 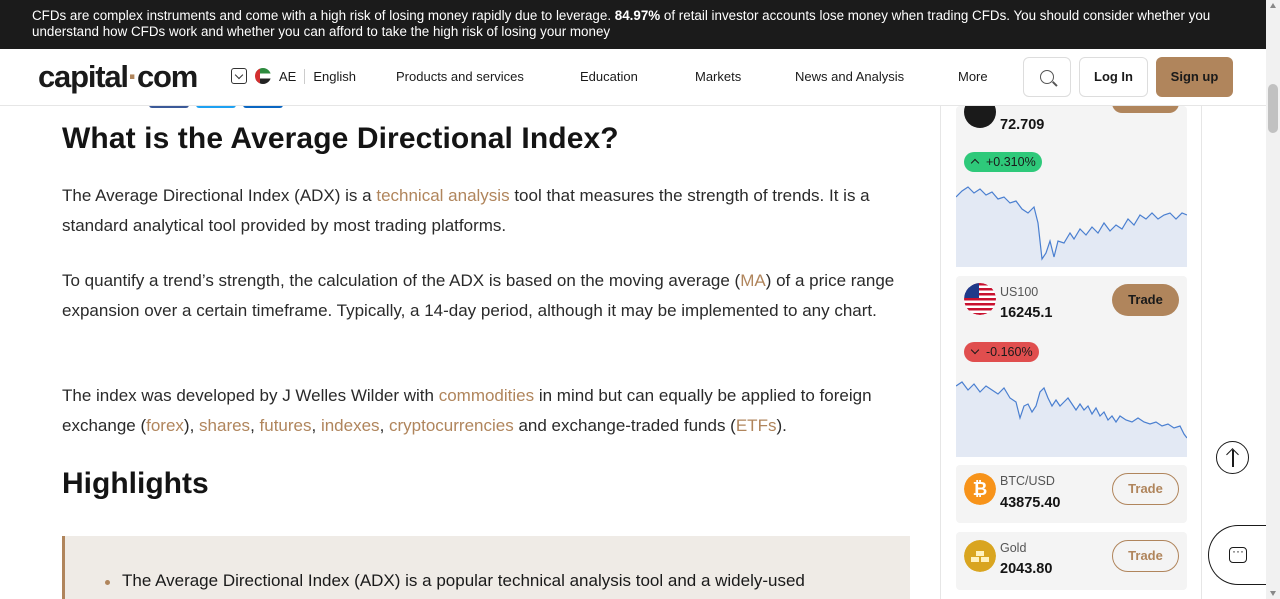 What do you see at coordinates (1071, 561) in the screenshot?
I see `market-card-gold: Gold 2043.80 Trade` at bounding box center [1071, 561].